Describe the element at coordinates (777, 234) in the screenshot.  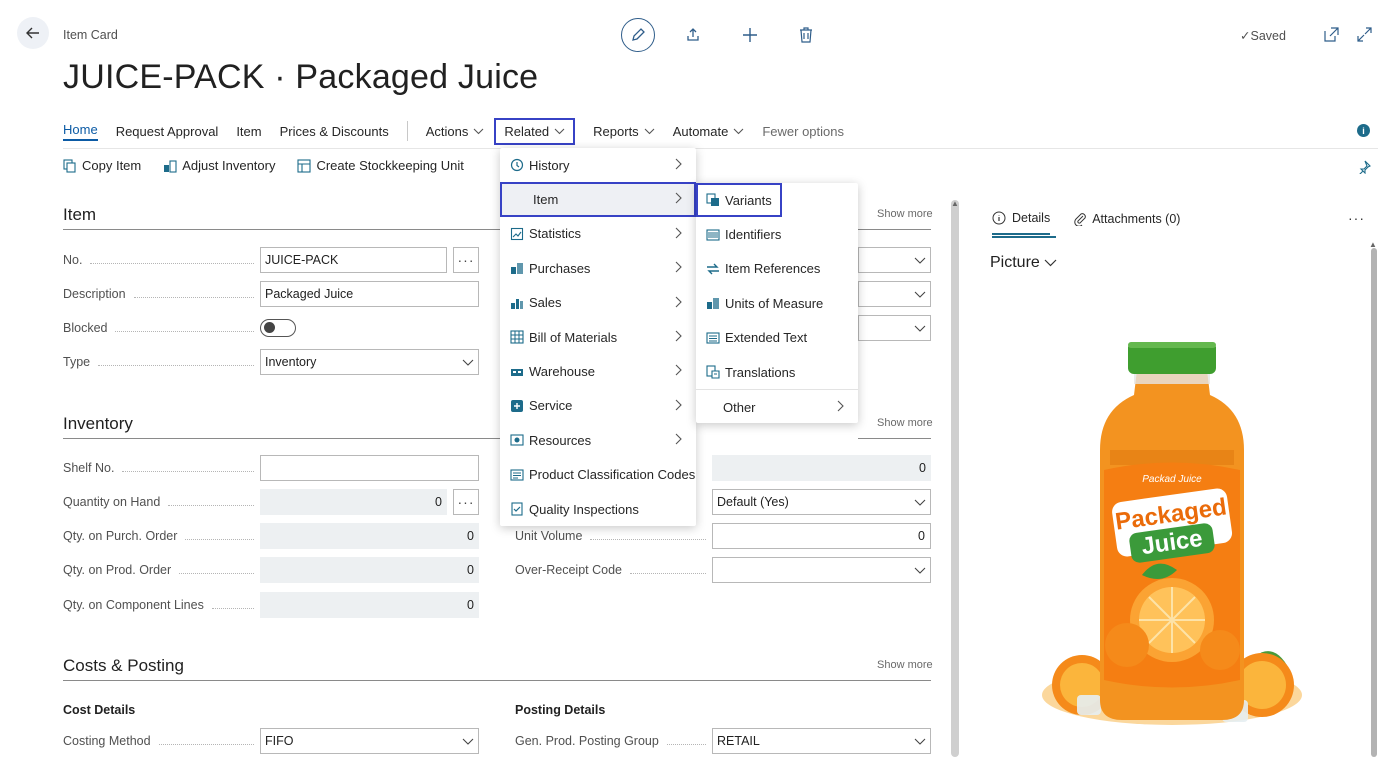
I see `item-submenu-identifiers: Identifiers` at that location.